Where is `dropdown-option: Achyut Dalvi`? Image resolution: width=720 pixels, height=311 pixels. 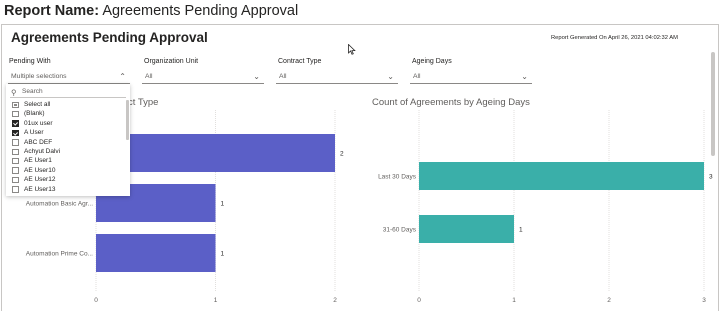 dropdown-option: Achyut Dalvi is located at coordinates (36, 151).